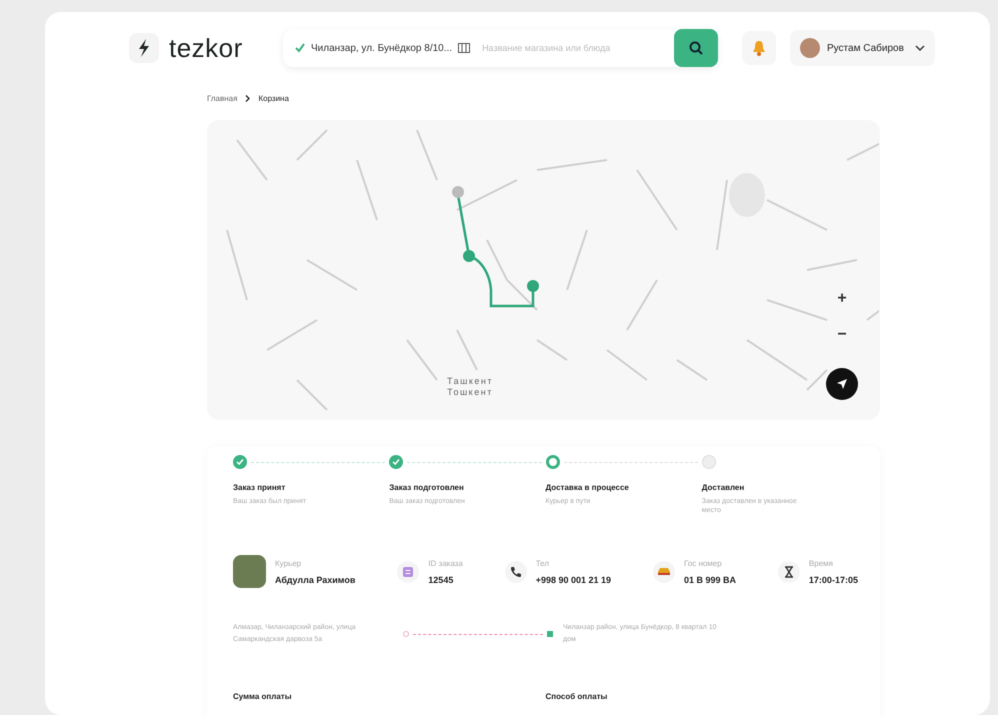  Describe the element at coordinates (810, 48) in the screenshot. I see `avatar-icon` at that location.